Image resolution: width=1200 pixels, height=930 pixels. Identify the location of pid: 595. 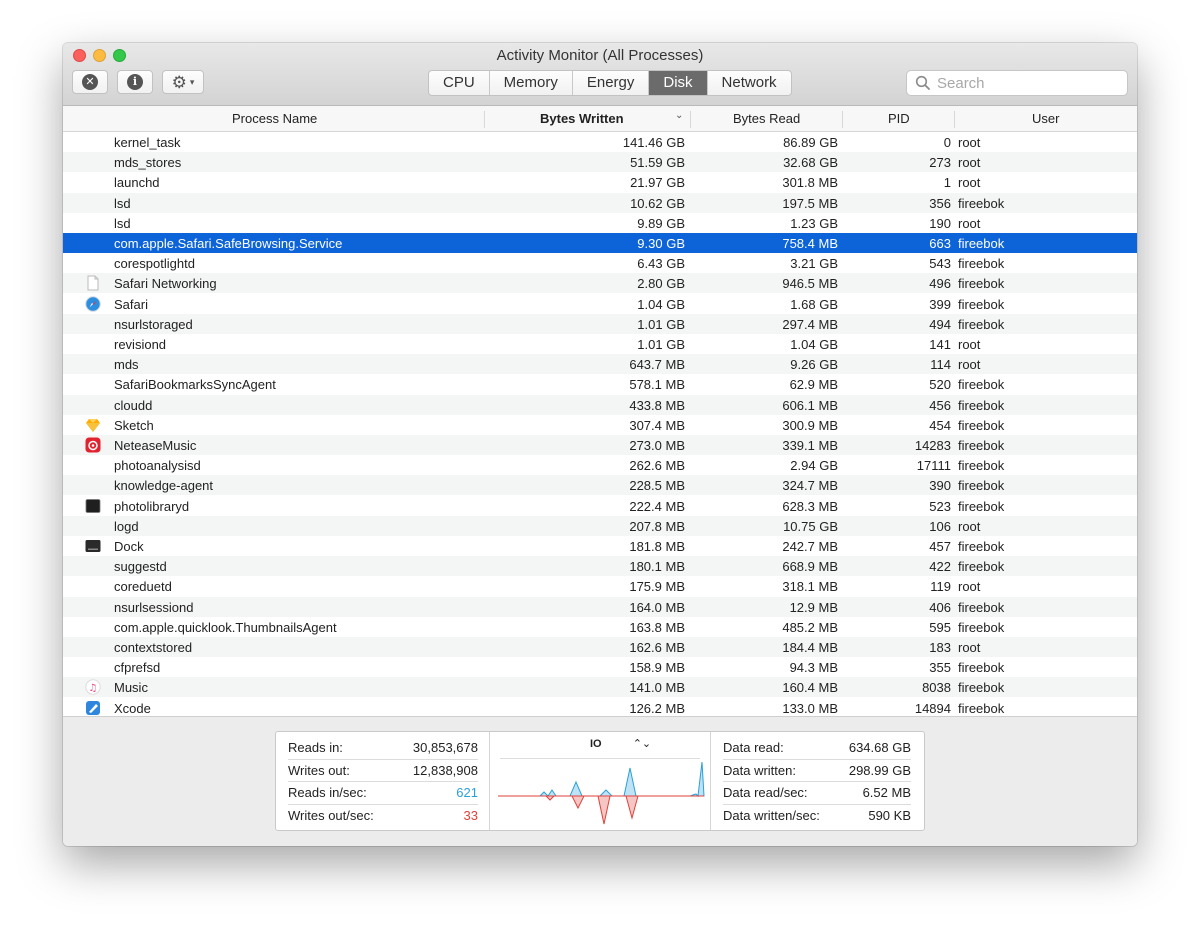
(940, 627).